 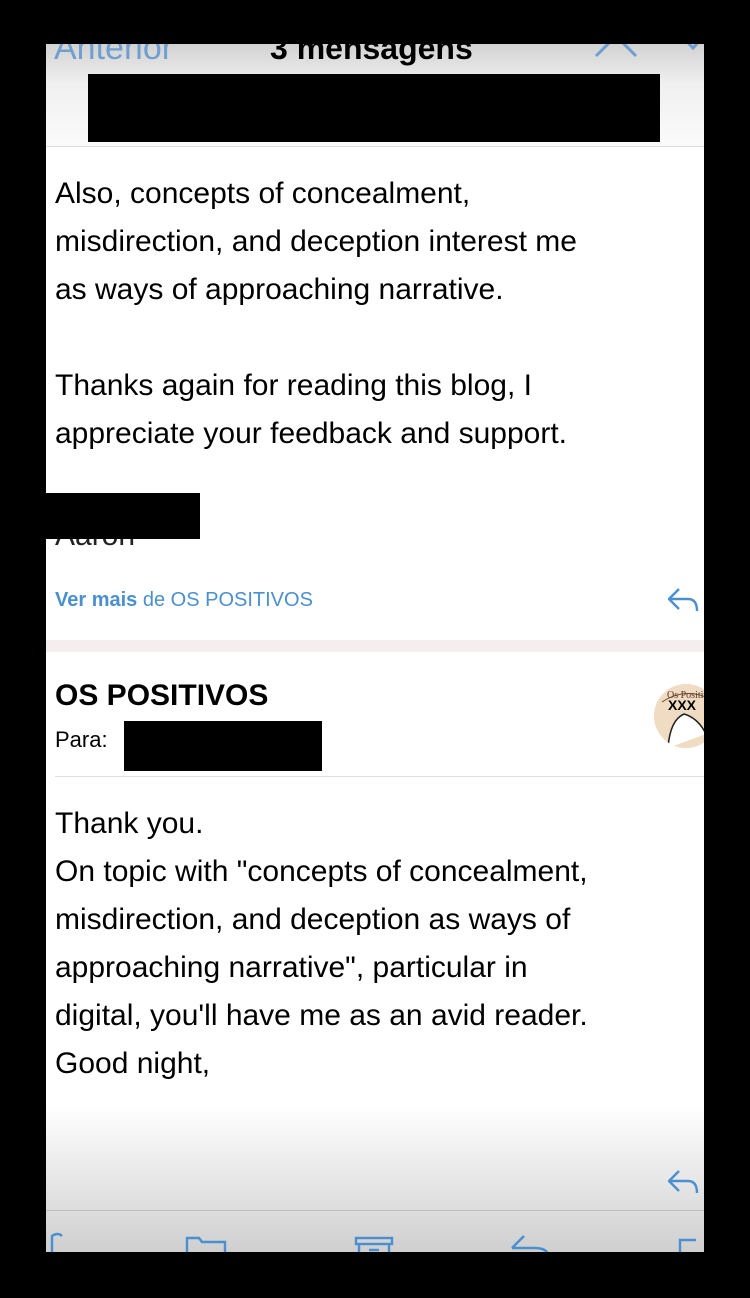 I want to click on navigation-bar: Anterior 3 mensagens, so click(x=375, y=96).